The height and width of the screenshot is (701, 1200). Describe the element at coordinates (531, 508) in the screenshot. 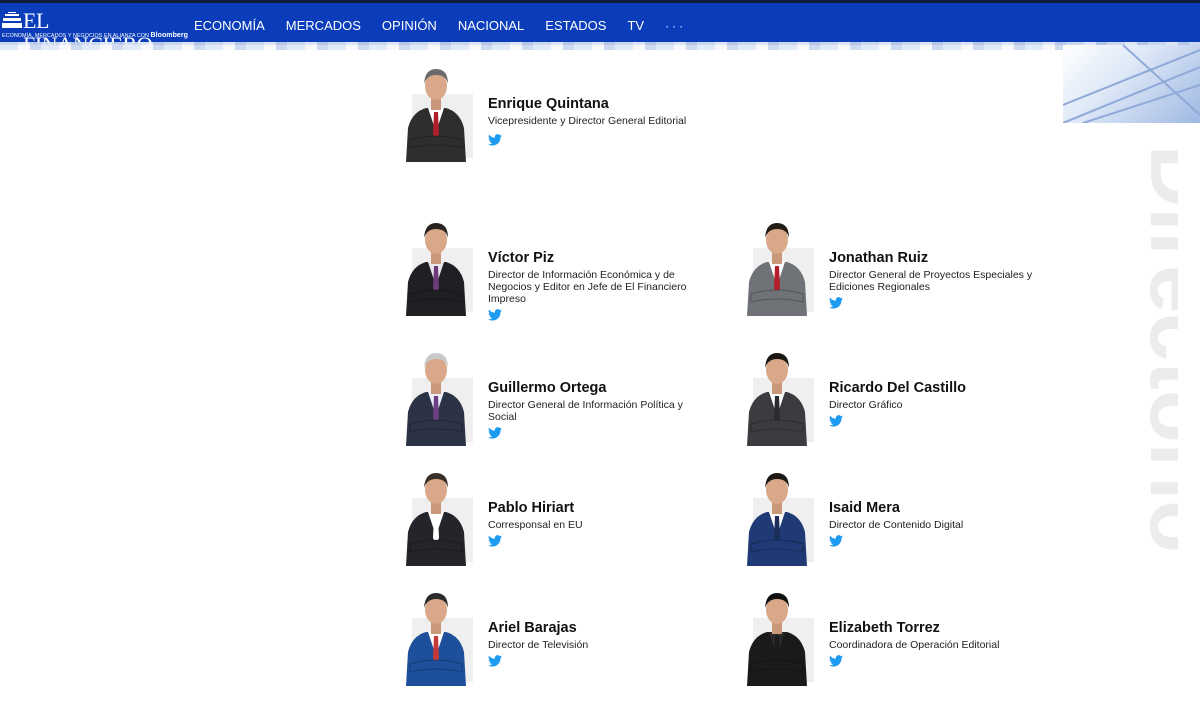

I see `person-name: Pablo Hiriart` at that location.